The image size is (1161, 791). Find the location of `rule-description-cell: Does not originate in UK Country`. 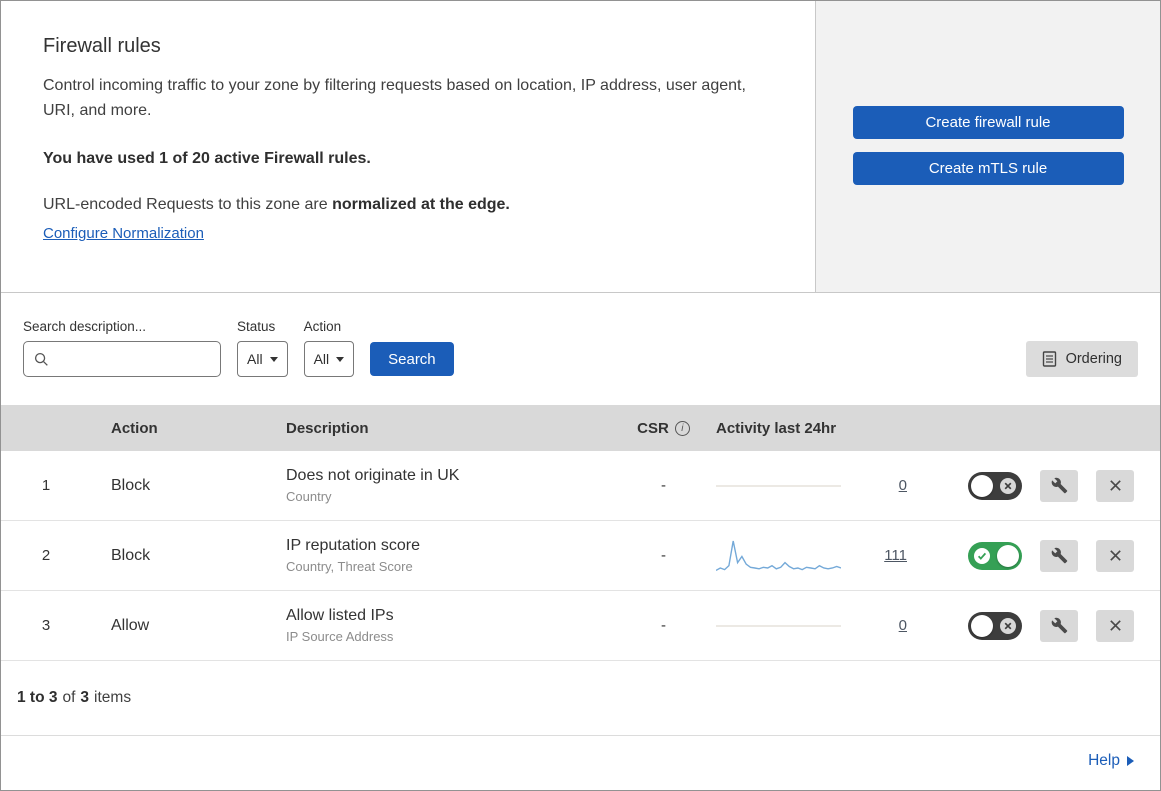

rule-description-cell: Does not originate in UK Country is located at coordinates (431, 485).